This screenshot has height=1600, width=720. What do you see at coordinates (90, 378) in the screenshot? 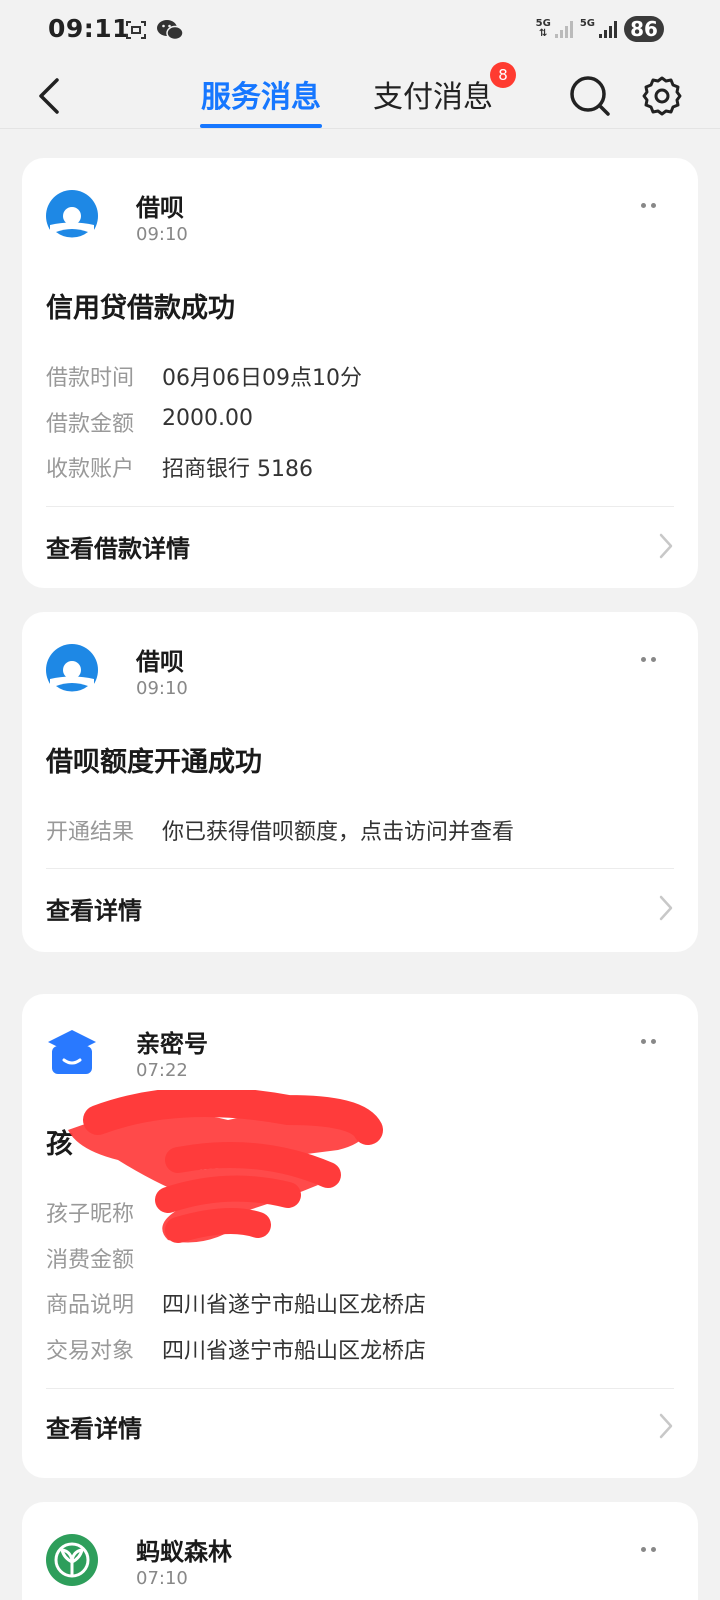
I see `row-key: 借款时间` at bounding box center [90, 378].